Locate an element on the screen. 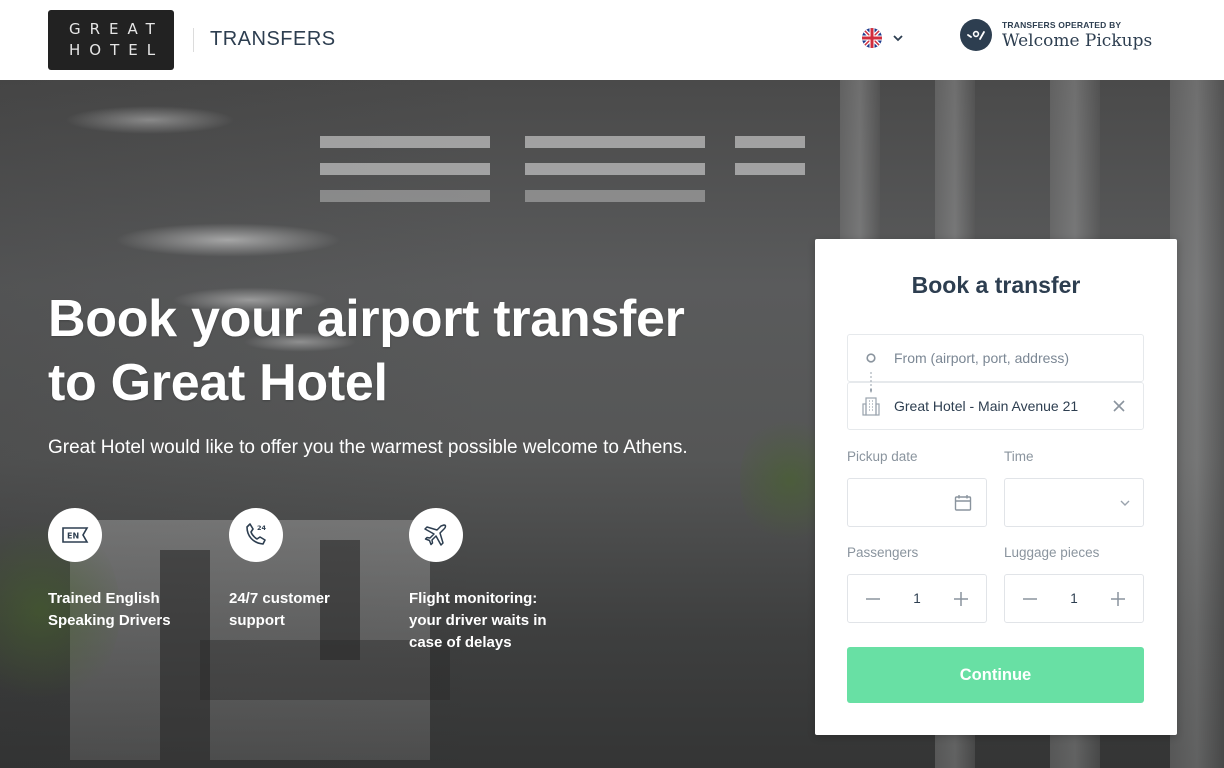  operator-caption: TRANSFERS OPERATED BY is located at coordinates (1062, 24).